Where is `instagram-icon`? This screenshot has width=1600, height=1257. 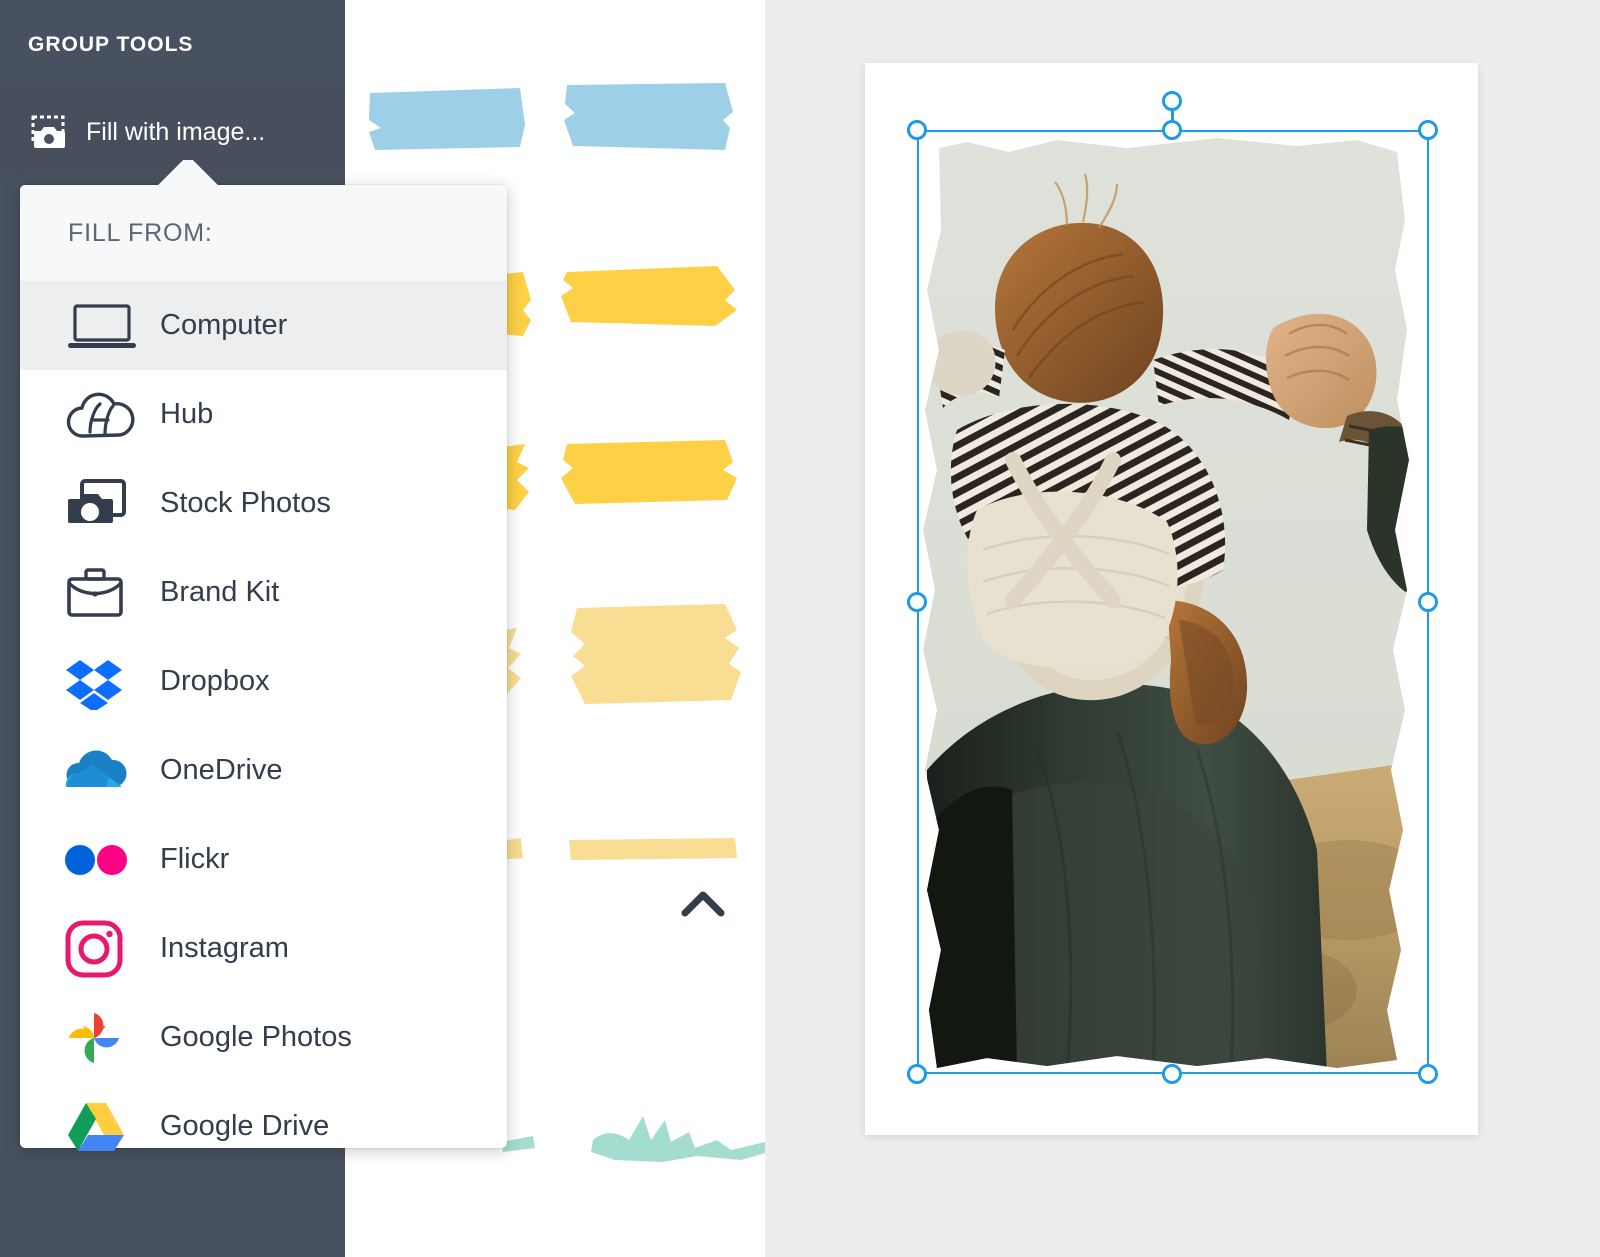 instagram-icon is located at coordinates (110, 949).